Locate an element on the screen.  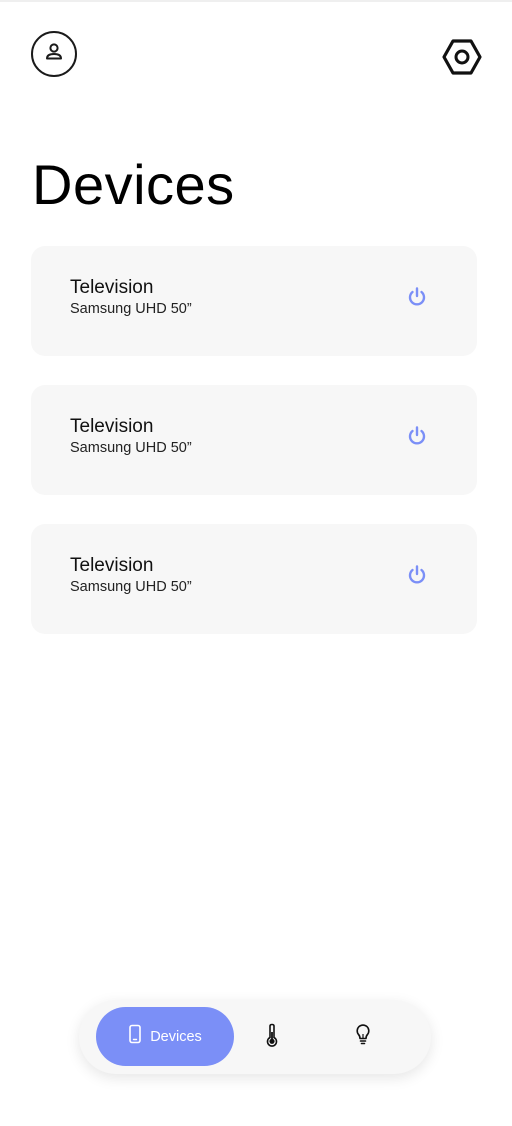
thermometer-icon is located at coordinates (272, 1037).